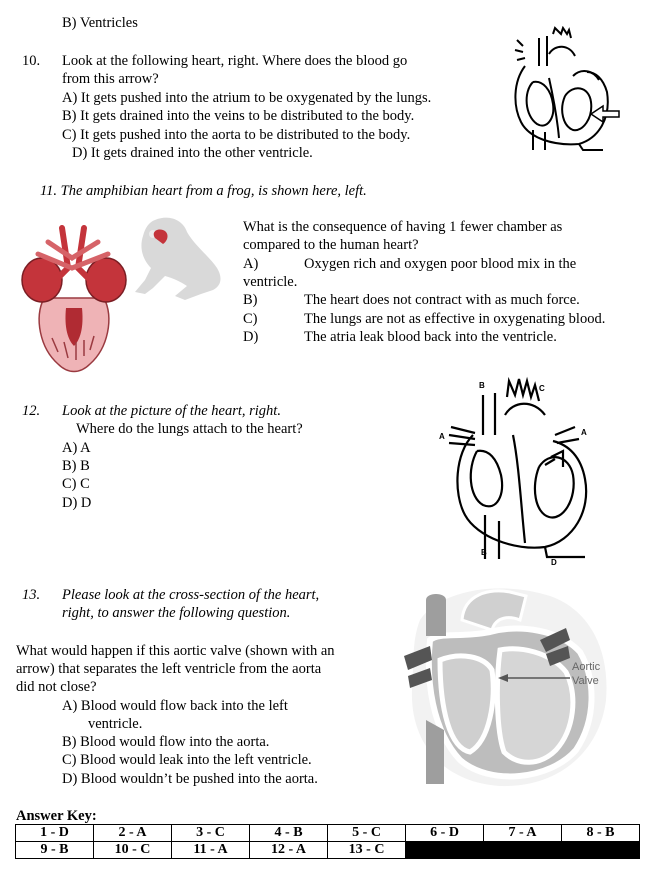  Describe the element at coordinates (31, 411) in the screenshot. I see `q12-number: 12.` at that location.